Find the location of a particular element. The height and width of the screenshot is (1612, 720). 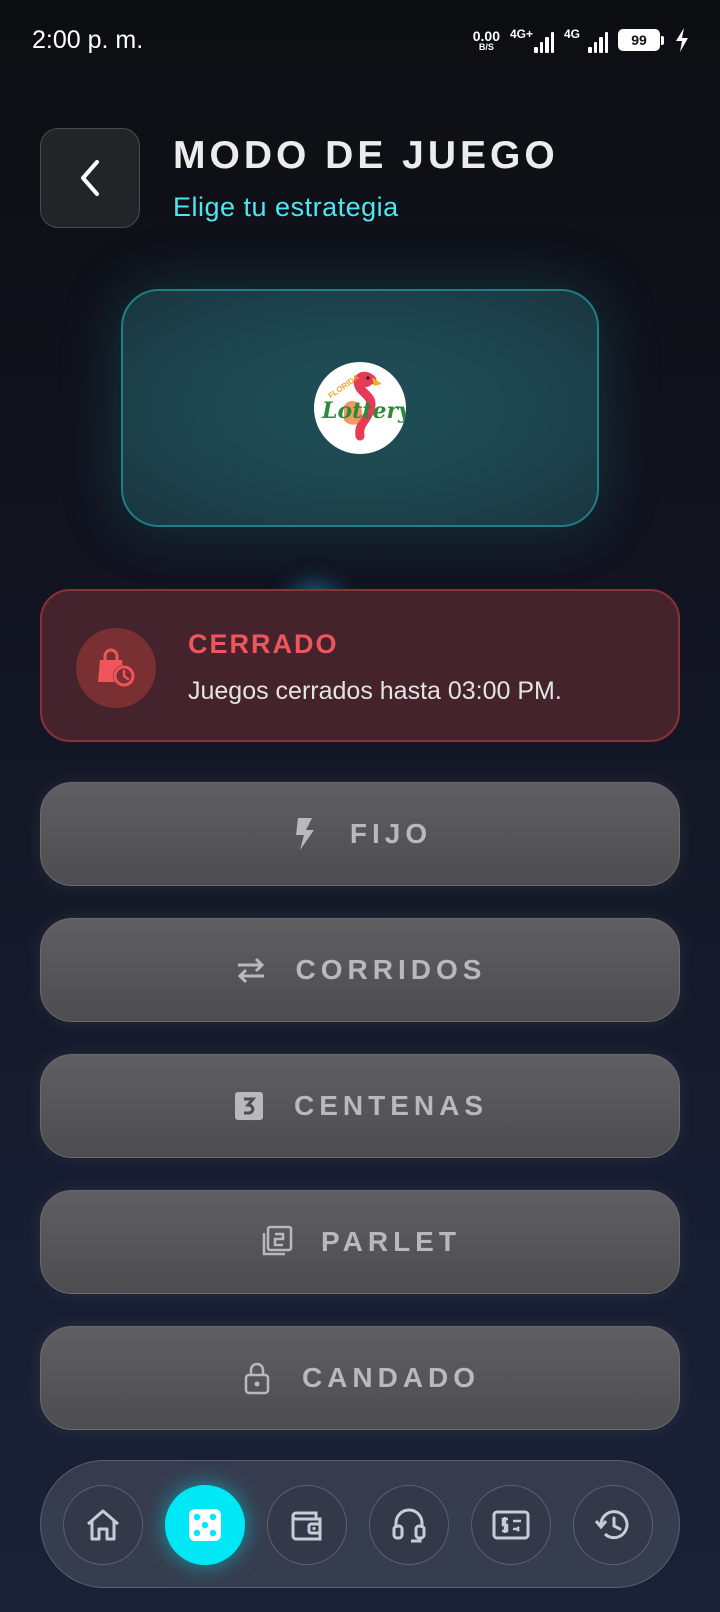

mode-button-corridos: CORRIDOS is located at coordinates (360, 970).